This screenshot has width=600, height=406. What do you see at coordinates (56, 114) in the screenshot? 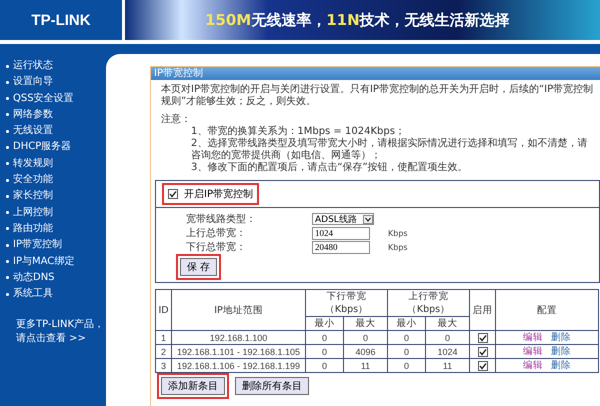
I see `sidebar-item: 网络参数` at bounding box center [56, 114].